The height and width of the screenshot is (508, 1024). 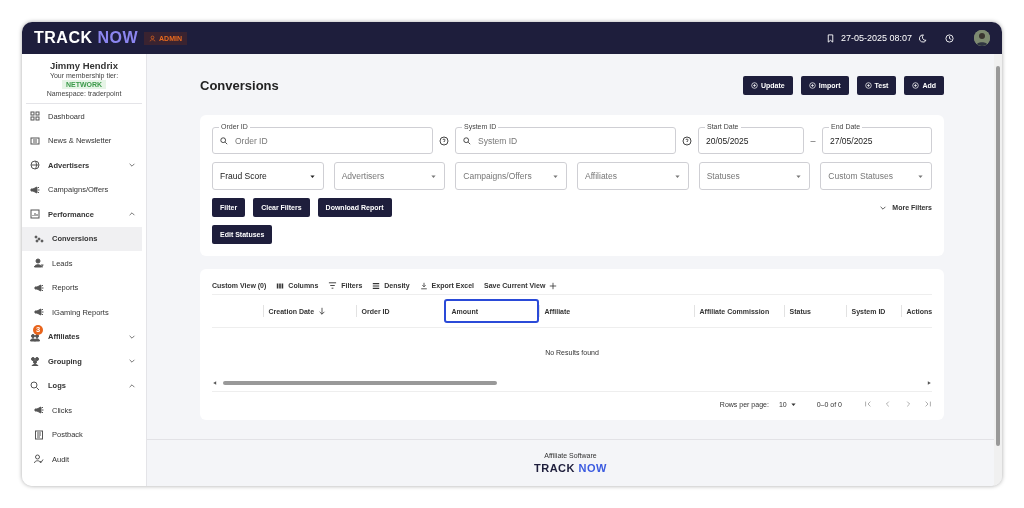 What do you see at coordinates (376, 285) in the screenshot?
I see `density-icon` at bounding box center [376, 285].